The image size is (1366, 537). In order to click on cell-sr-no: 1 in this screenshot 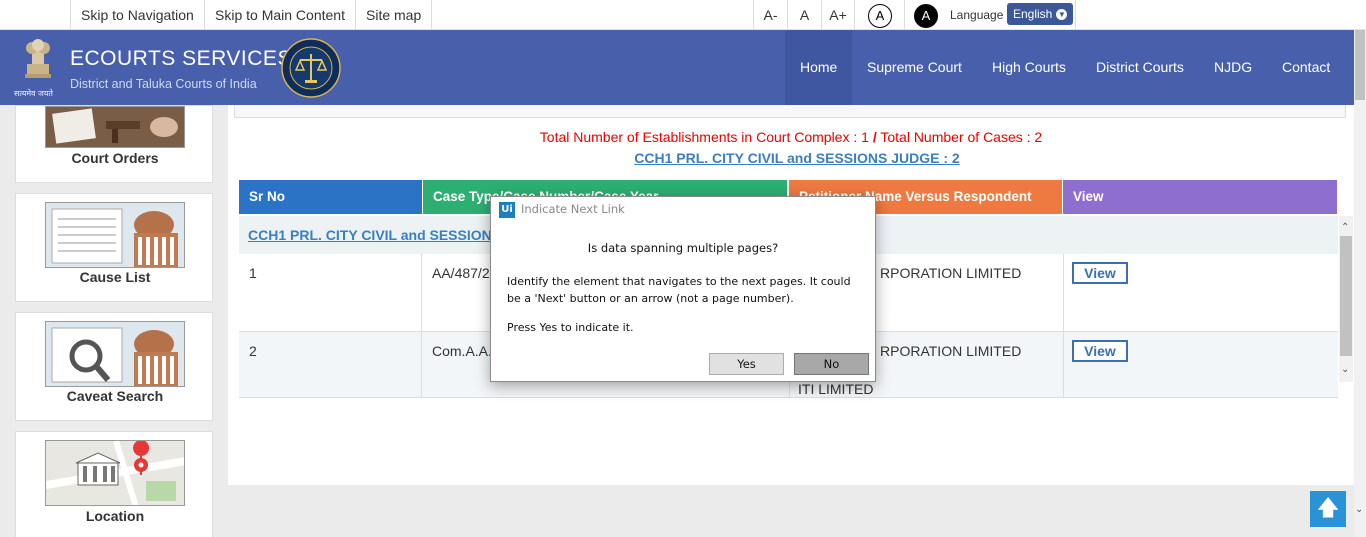, I will do `click(253, 273)`.